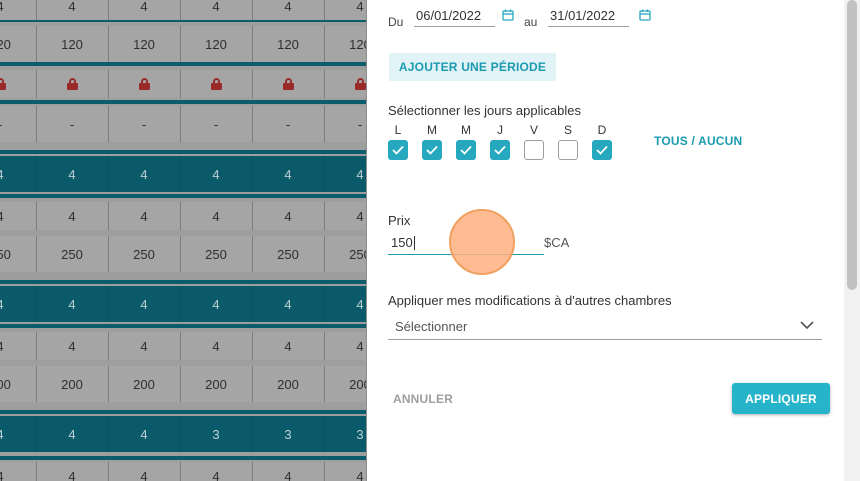  Describe the element at coordinates (605, 326) in the screenshot. I see `rooms-select: Sélectionner` at that location.